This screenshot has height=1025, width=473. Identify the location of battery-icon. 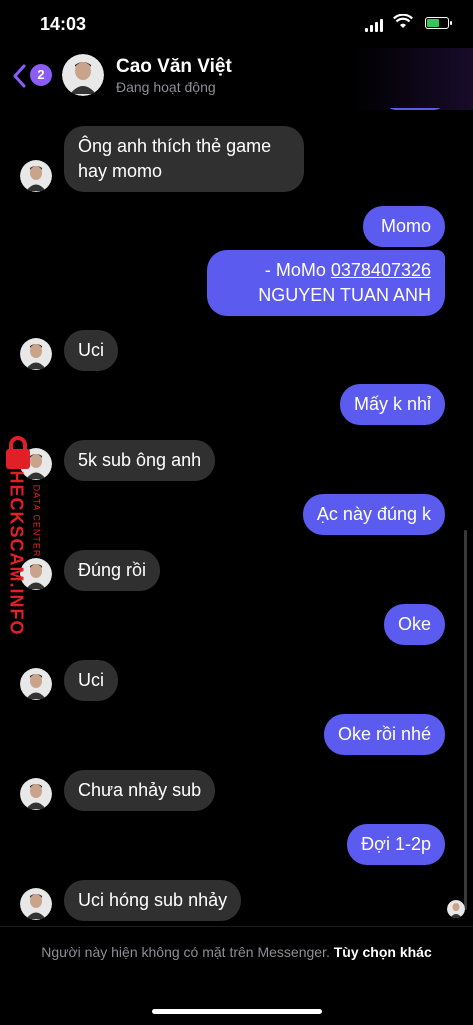
(438, 23).